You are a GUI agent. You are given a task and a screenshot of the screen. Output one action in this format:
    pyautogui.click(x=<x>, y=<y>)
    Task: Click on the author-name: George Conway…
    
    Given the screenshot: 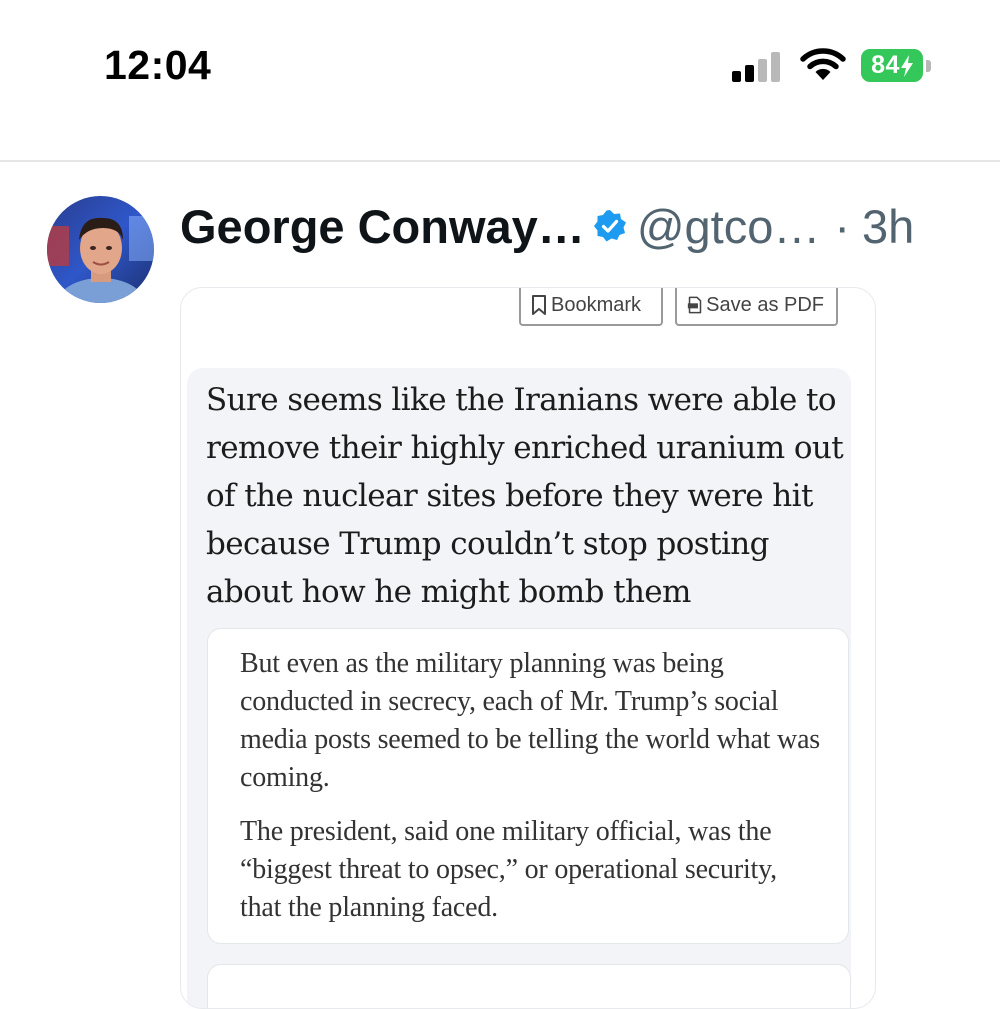 What is the action you would take?
    pyautogui.click(x=382, y=226)
    